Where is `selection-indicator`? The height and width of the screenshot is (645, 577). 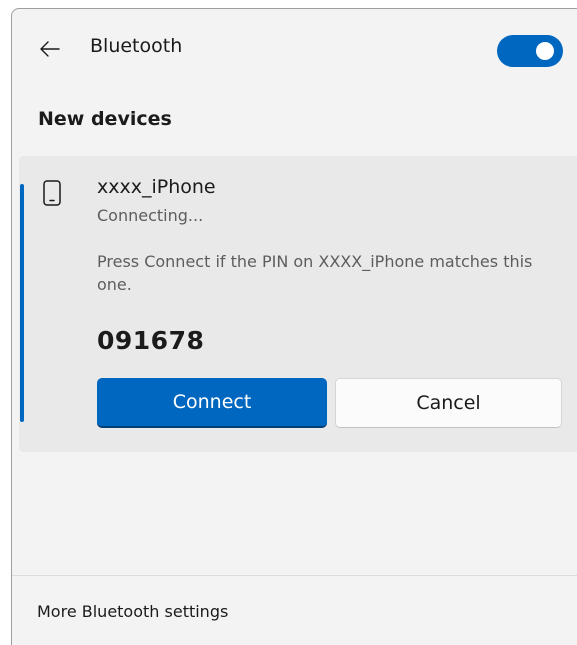
selection-indicator is located at coordinates (22, 303).